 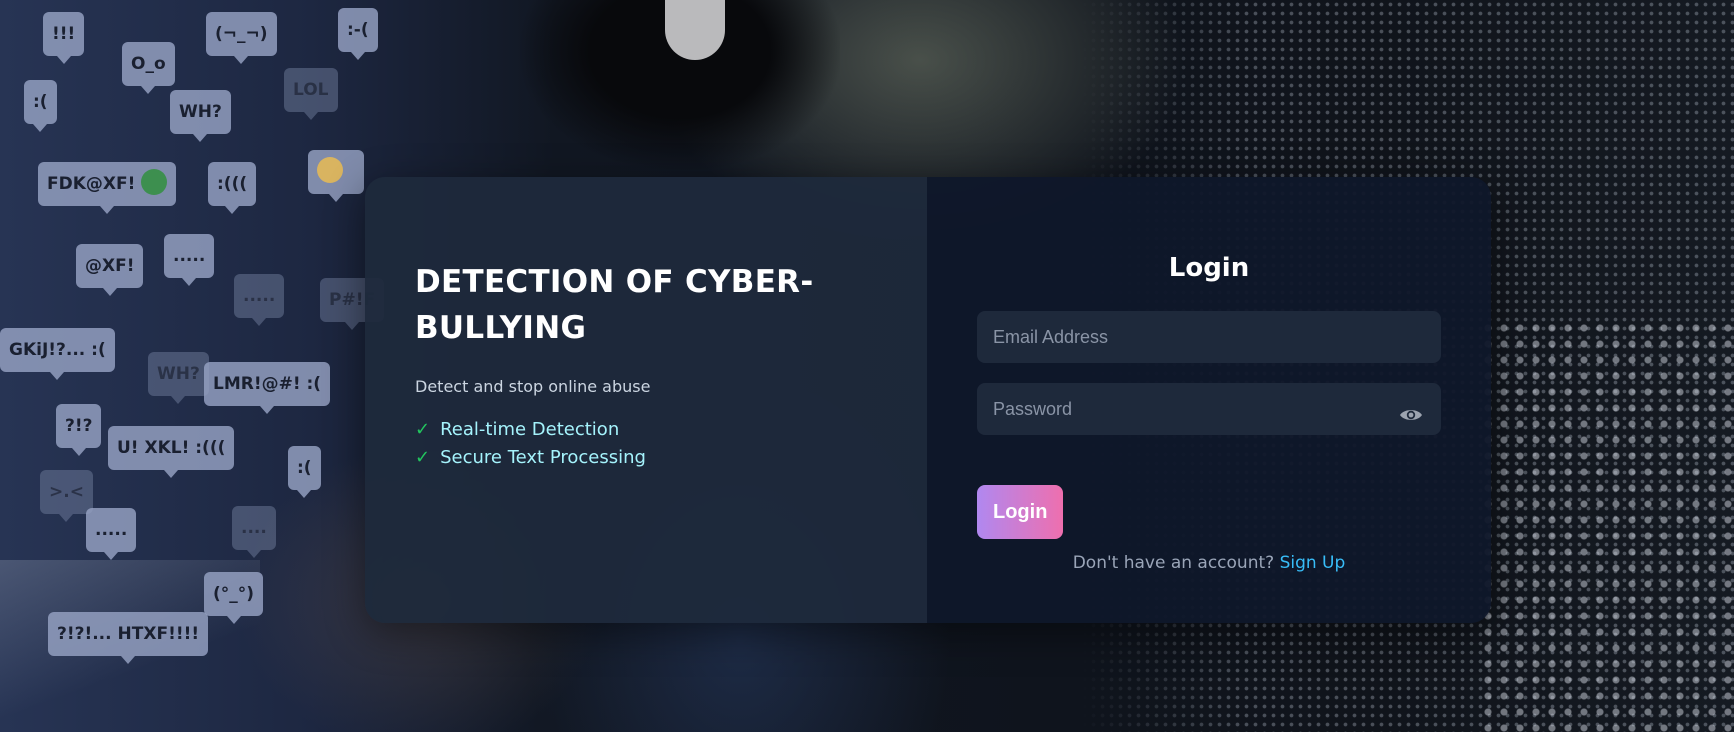 What do you see at coordinates (154, 182) in the screenshot?
I see `green-face-icon` at bounding box center [154, 182].